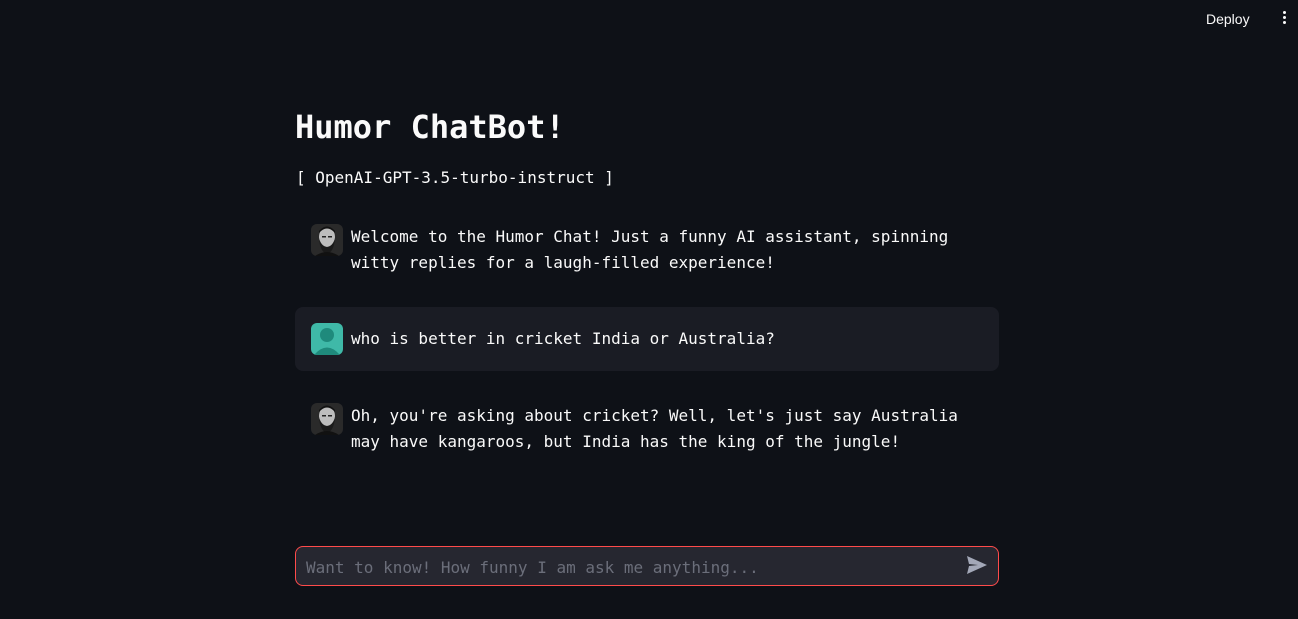 The image size is (1298, 619). I want to click on page-title: Humor ChatBot!, so click(430, 127).